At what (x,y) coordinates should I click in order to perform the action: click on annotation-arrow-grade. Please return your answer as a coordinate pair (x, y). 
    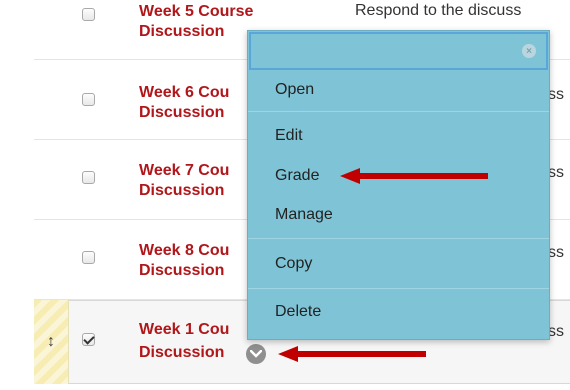
    Looking at the image, I should click on (414, 176).